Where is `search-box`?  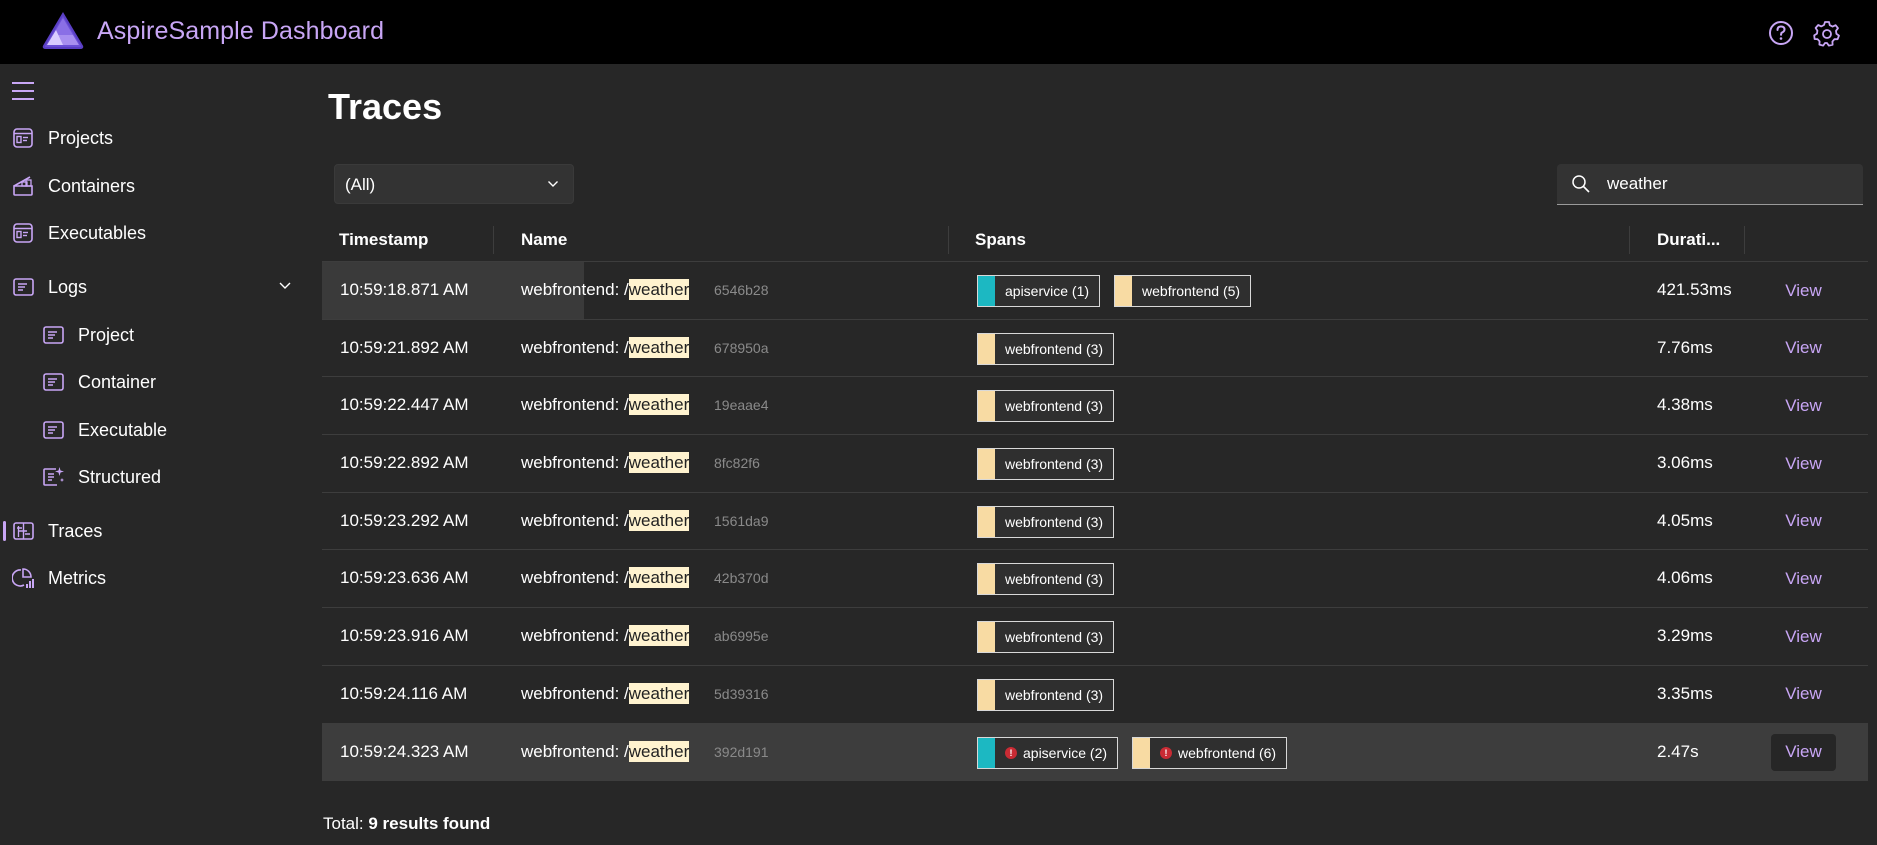
search-box is located at coordinates (1710, 184).